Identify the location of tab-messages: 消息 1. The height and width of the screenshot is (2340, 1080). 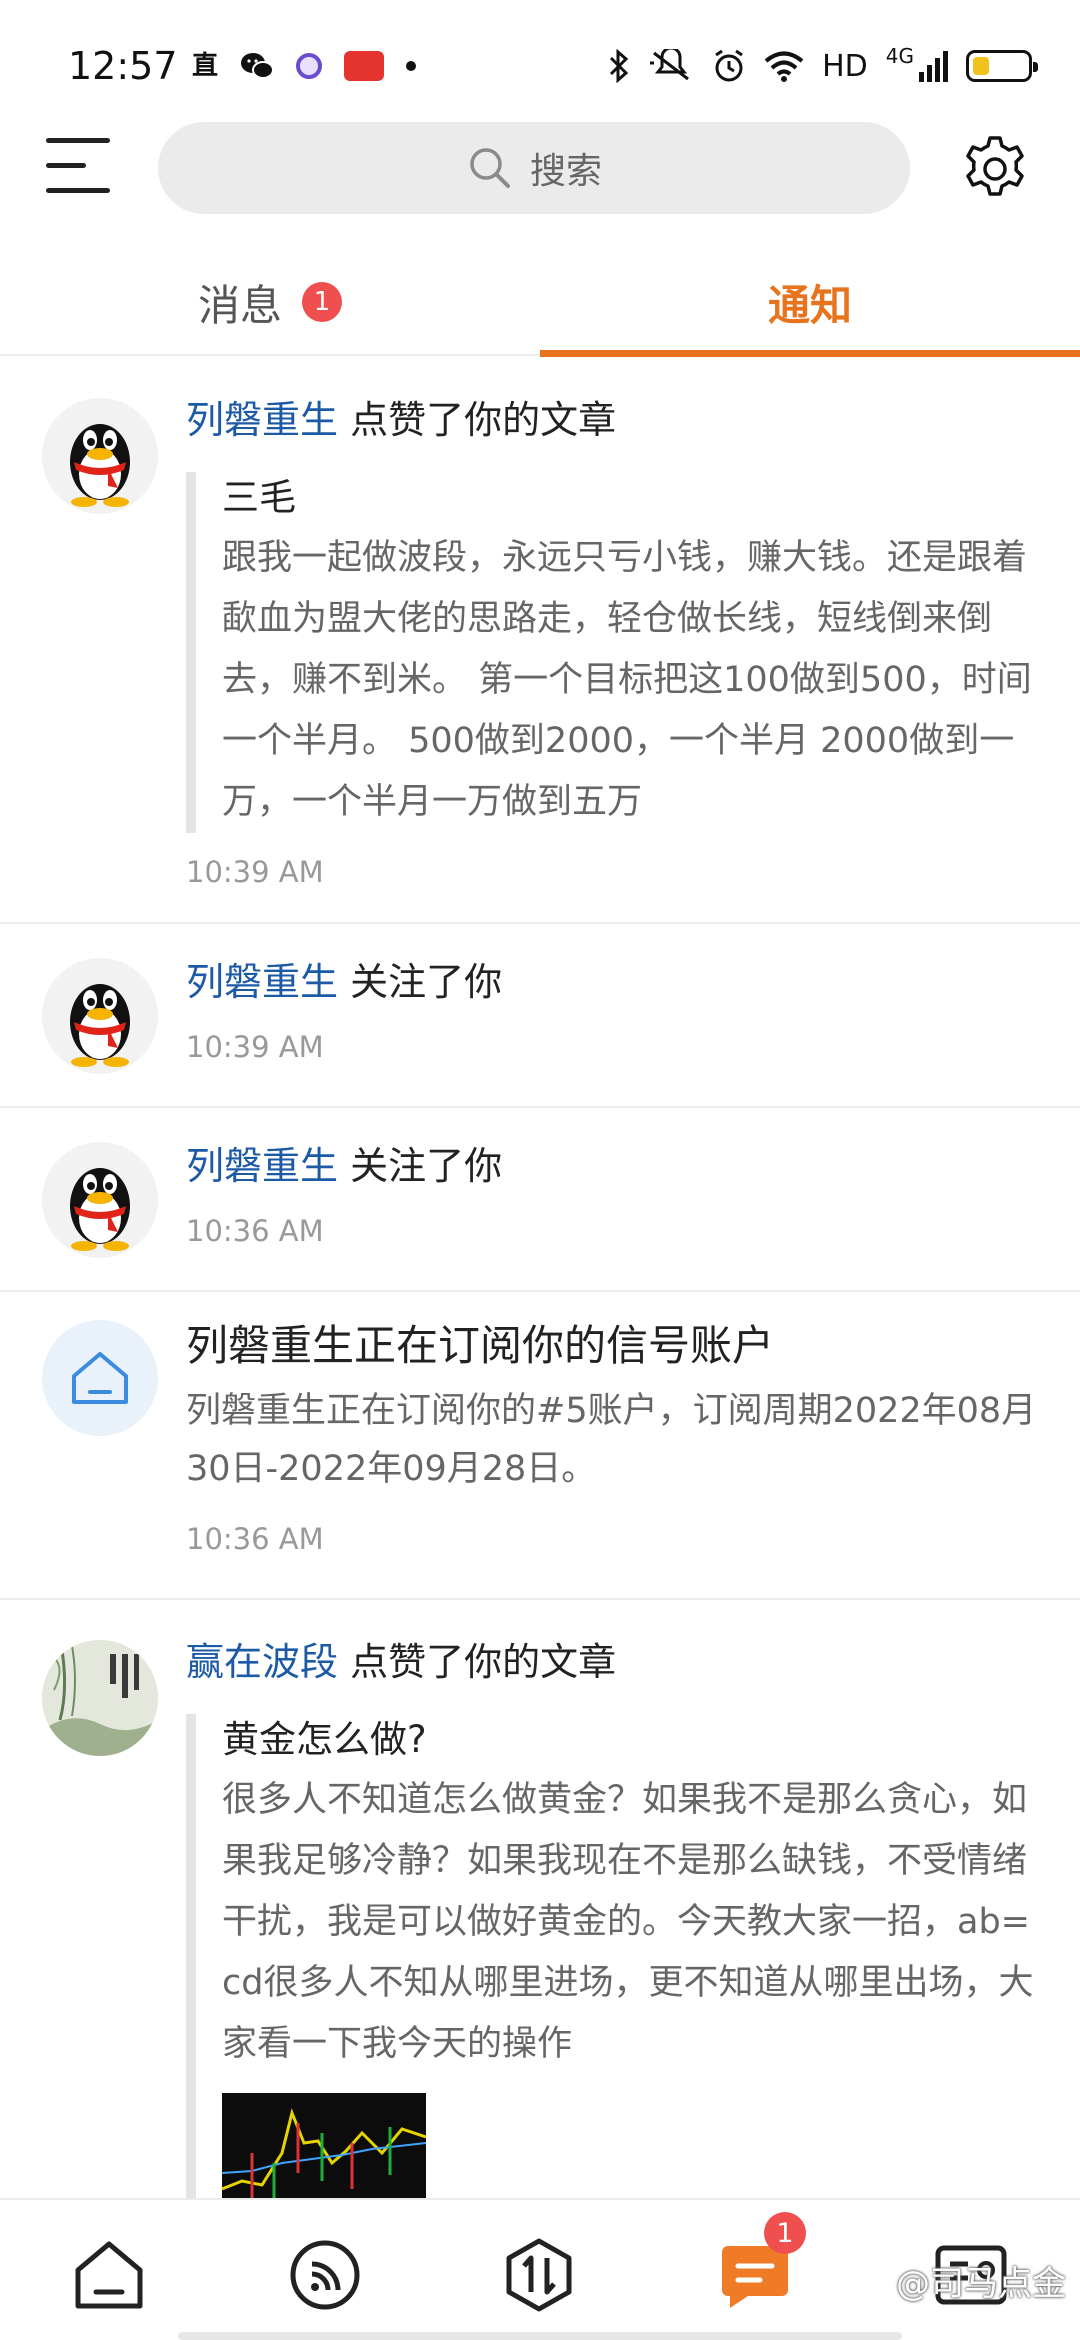
(270, 302).